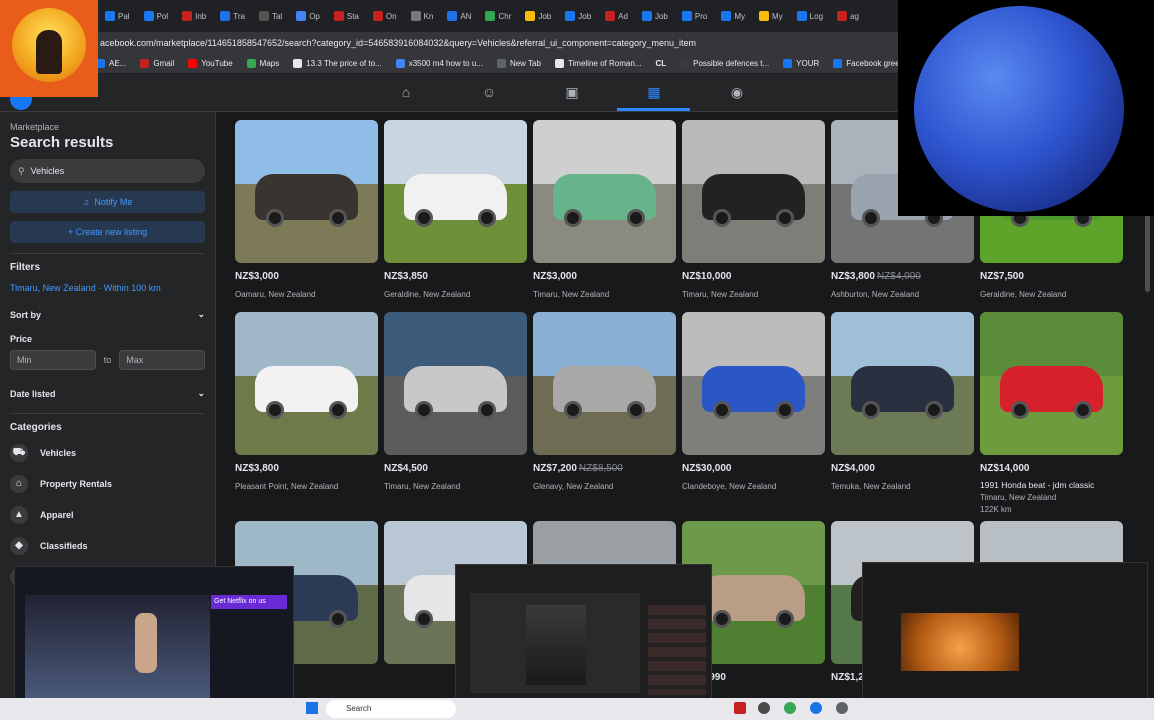  I want to click on listing-location: Glenavy, New Zealand, so click(573, 486).